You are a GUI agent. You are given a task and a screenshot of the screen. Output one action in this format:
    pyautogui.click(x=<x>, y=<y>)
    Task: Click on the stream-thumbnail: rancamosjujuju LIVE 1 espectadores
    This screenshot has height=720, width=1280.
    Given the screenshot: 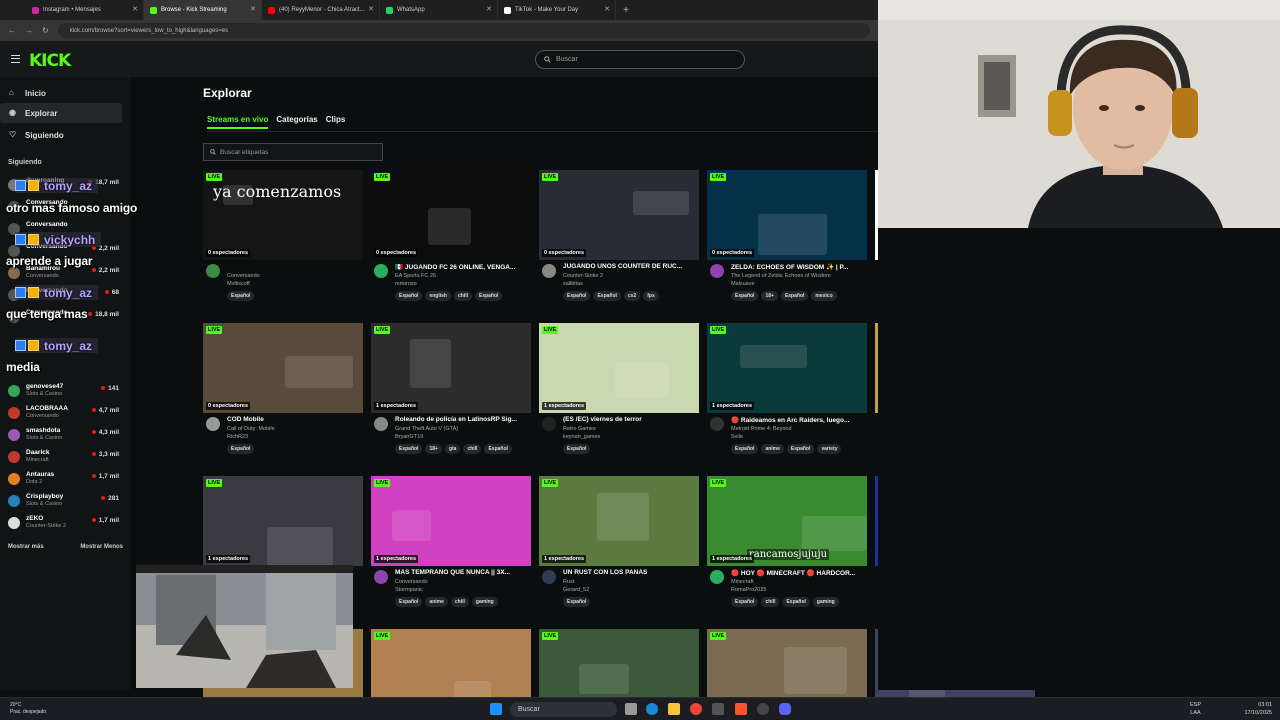 What is the action you would take?
    pyautogui.click(x=787, y=521)
    